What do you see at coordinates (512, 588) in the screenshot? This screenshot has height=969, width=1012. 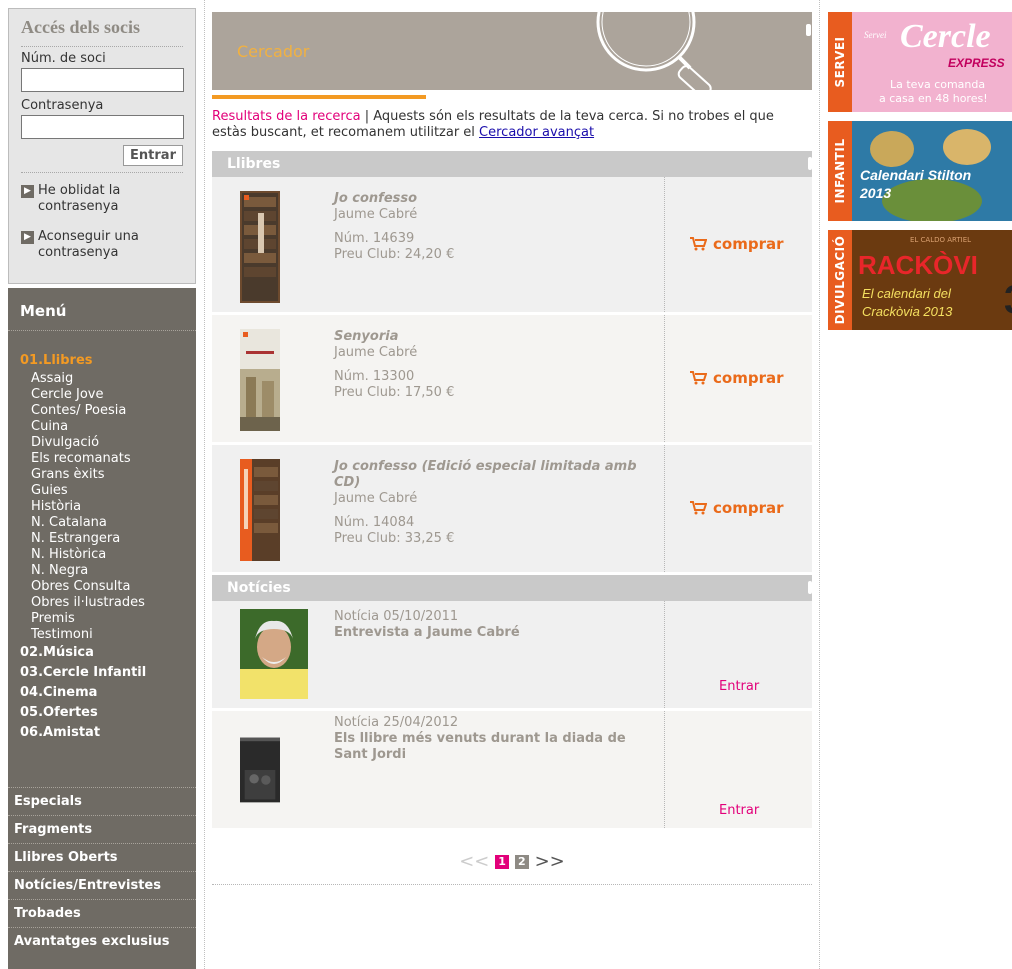 I see `news-section-header: Notícies` at bounding box center [512, 588].